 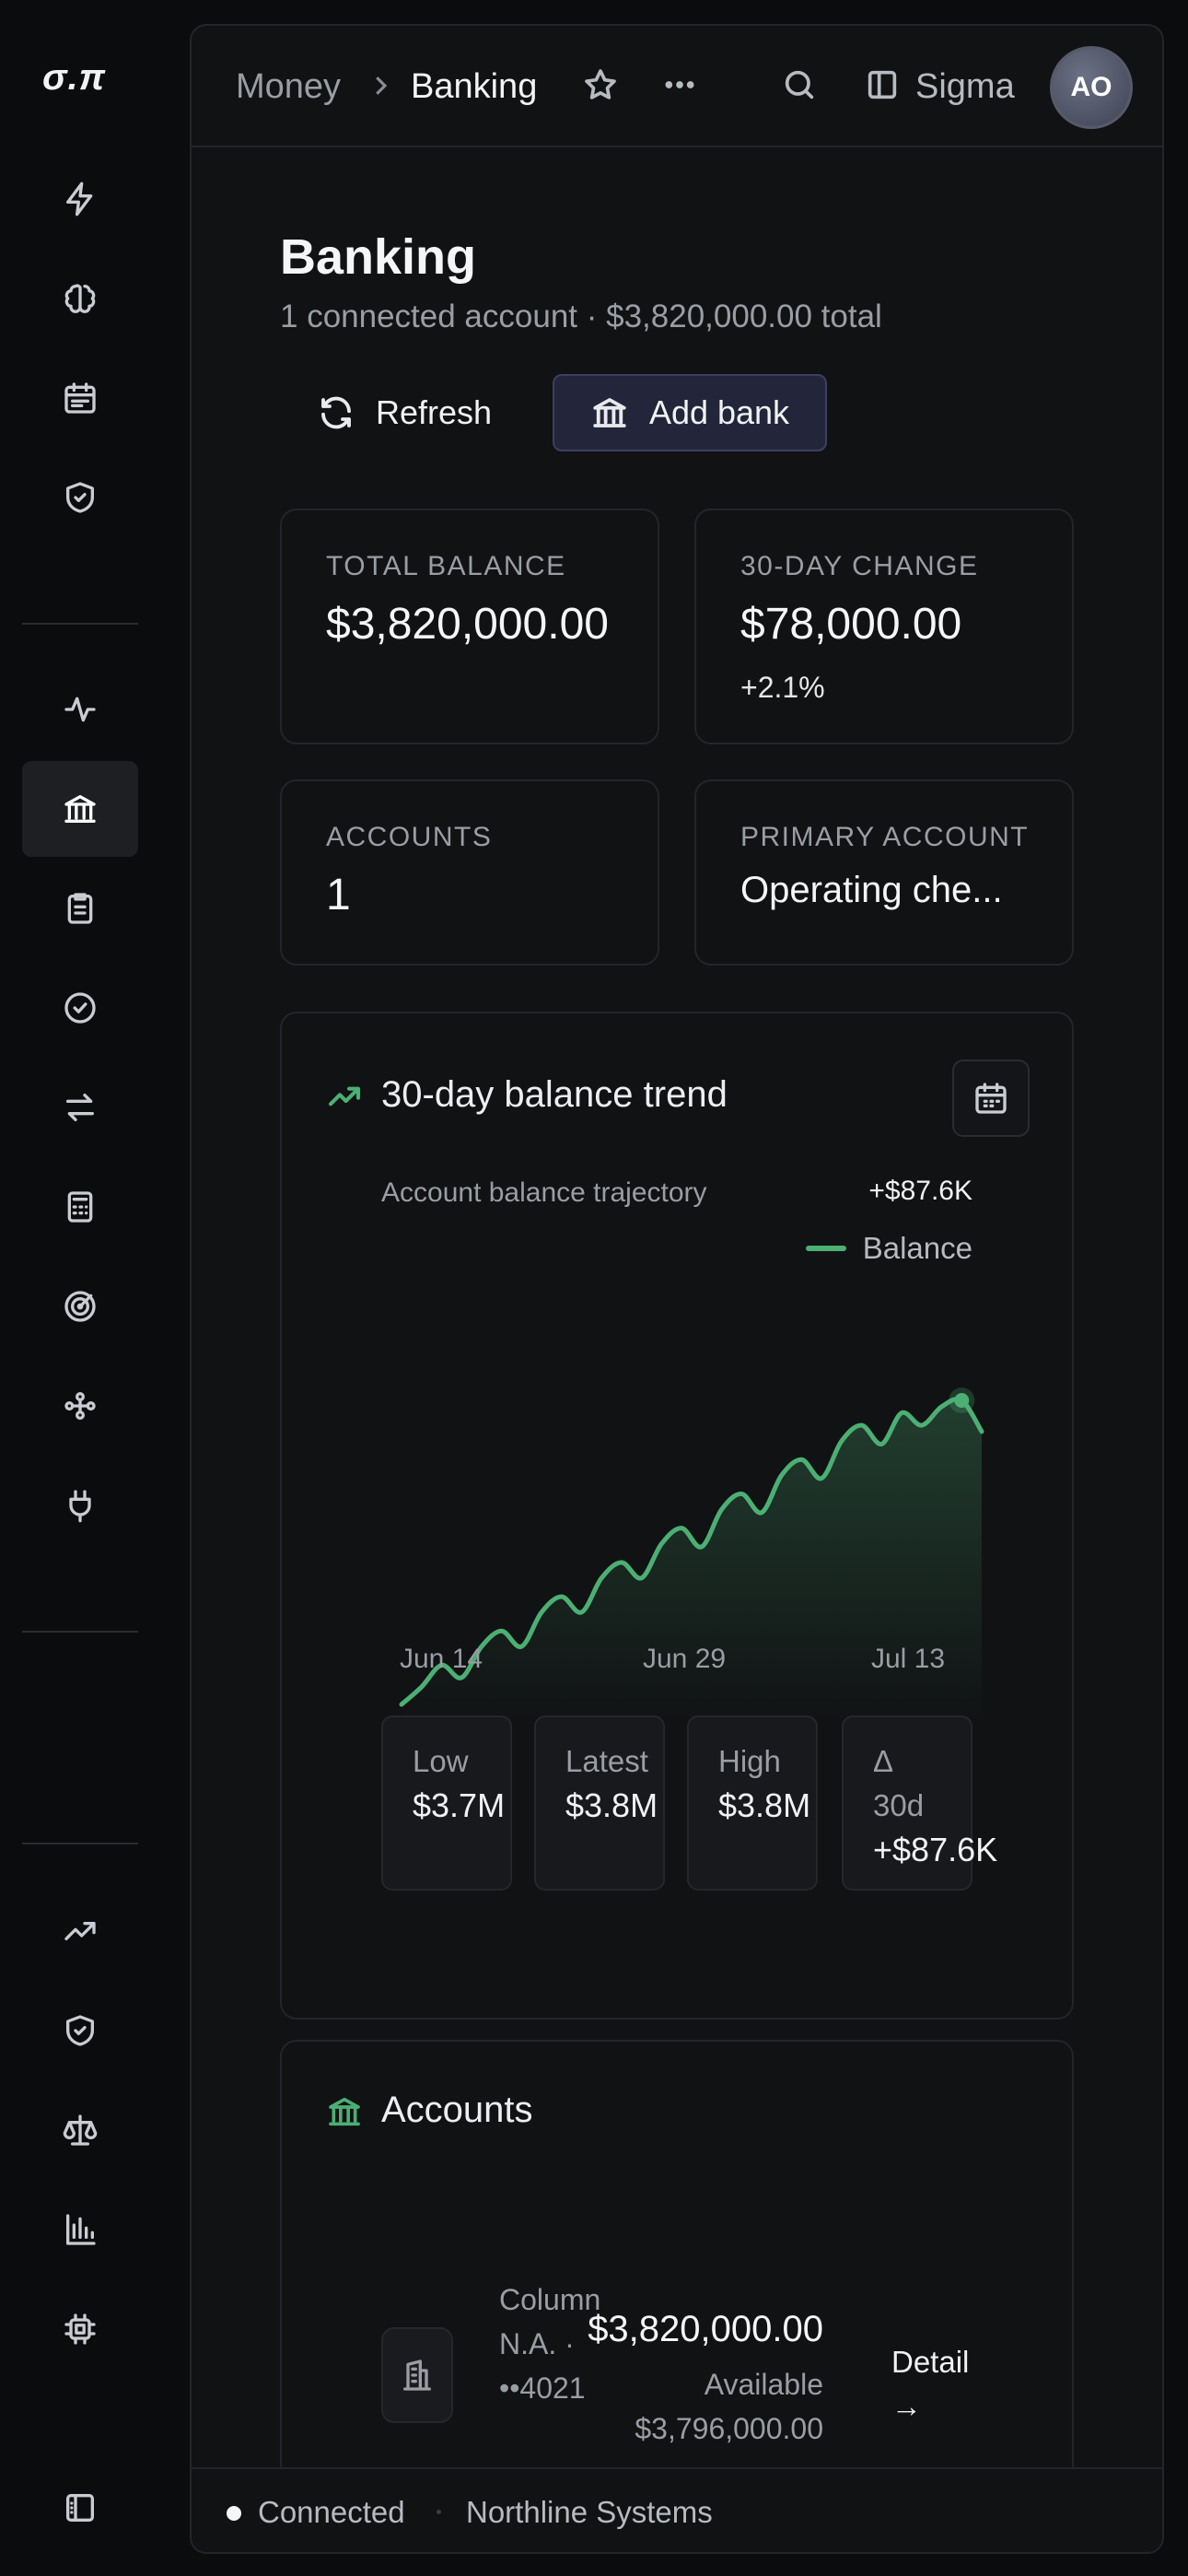 What do you see at coordinates (749, 1761) in the screenshot?
I see `stat-label: High` at bounding box center [749, 1761].